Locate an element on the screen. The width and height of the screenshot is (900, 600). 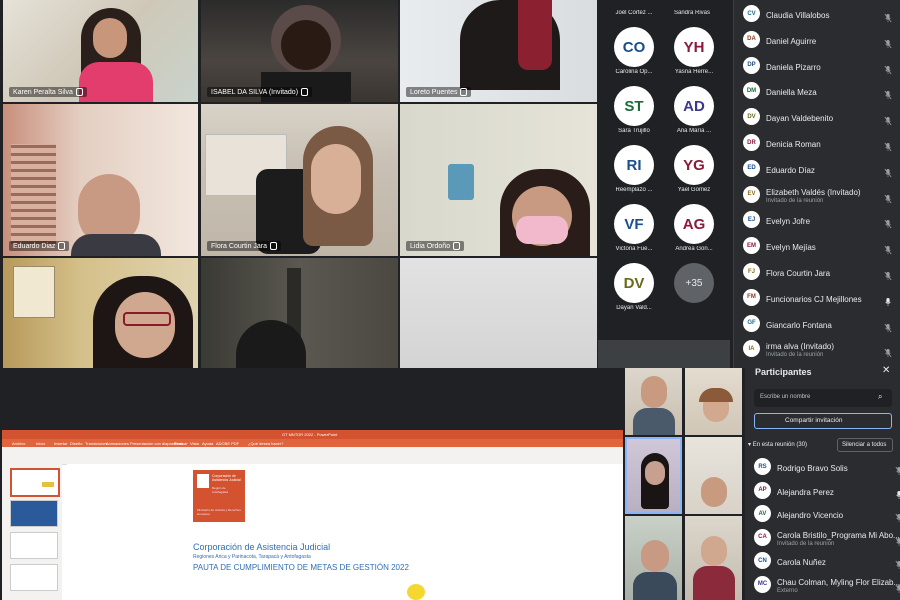
participant-name: Evelyn Mejías is located at coordinates (791, 248).